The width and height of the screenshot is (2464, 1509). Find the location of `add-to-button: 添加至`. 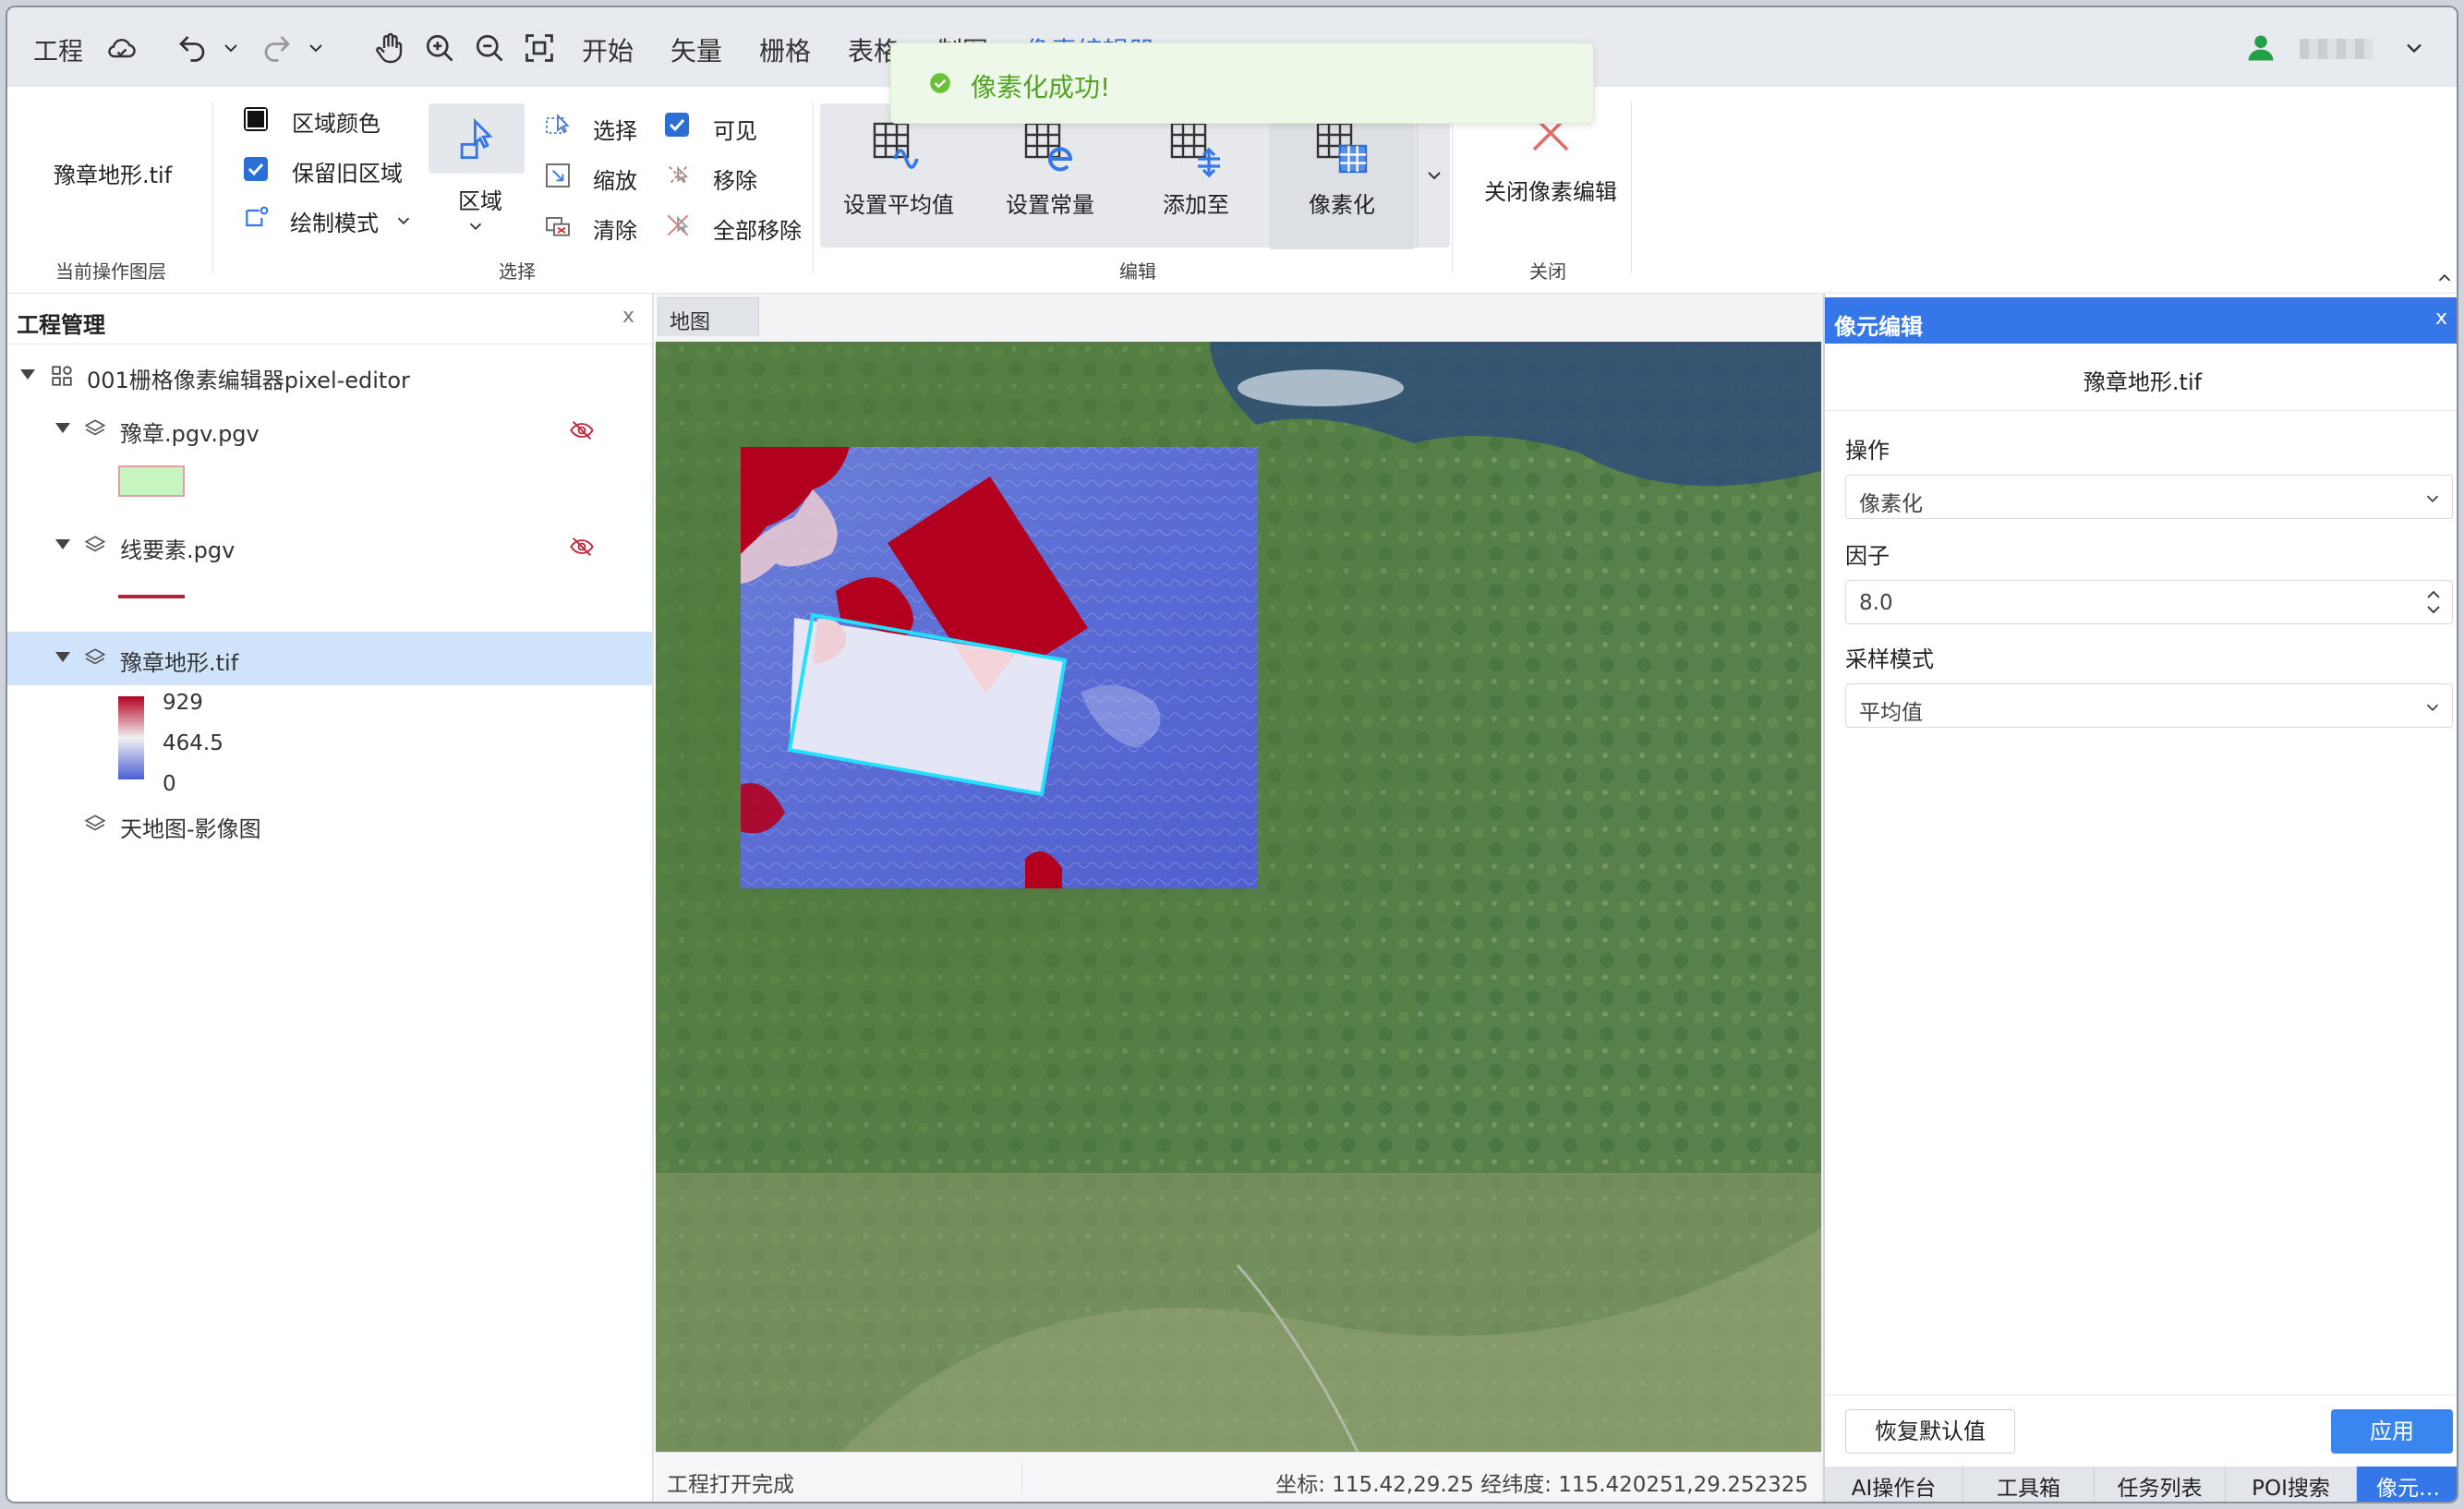

add-to-button: 添加至 is located at coordinates (1196, 177).